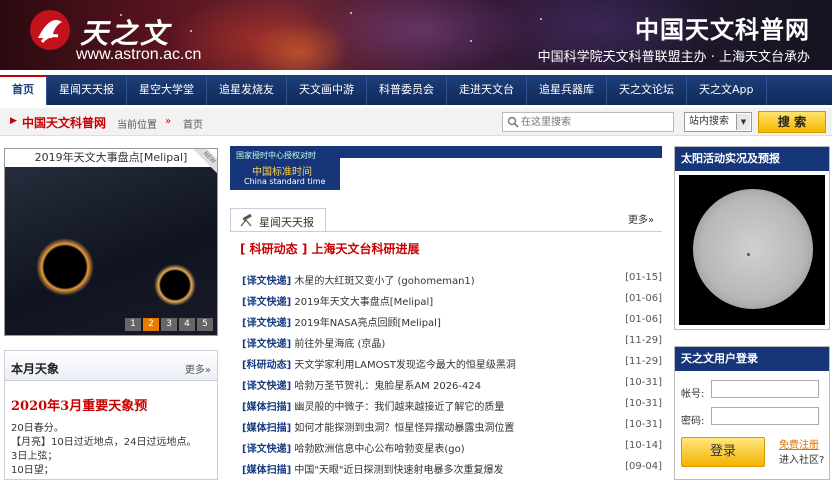  I want to click on news-title: 2019年天文大事盘点[Melipal], so click(363, 302).